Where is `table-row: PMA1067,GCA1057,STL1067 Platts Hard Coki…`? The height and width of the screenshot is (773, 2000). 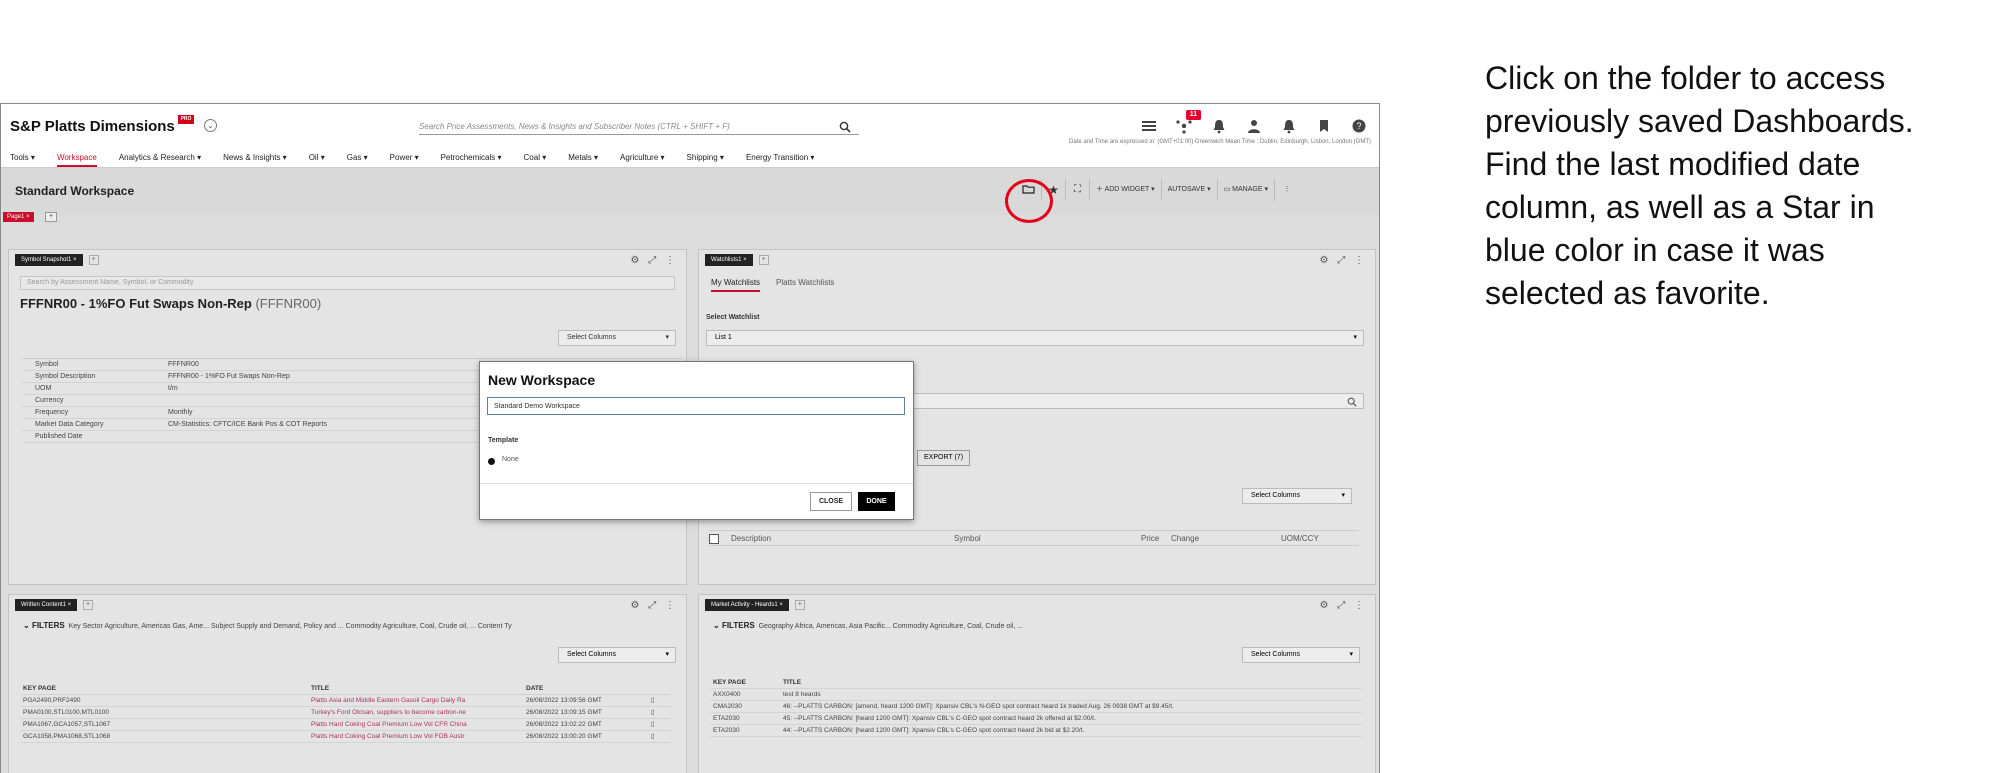 table-row: PMA1067,GCA1057,STL1067 Platts Hard Coki… is located at coordinates (346, 725).